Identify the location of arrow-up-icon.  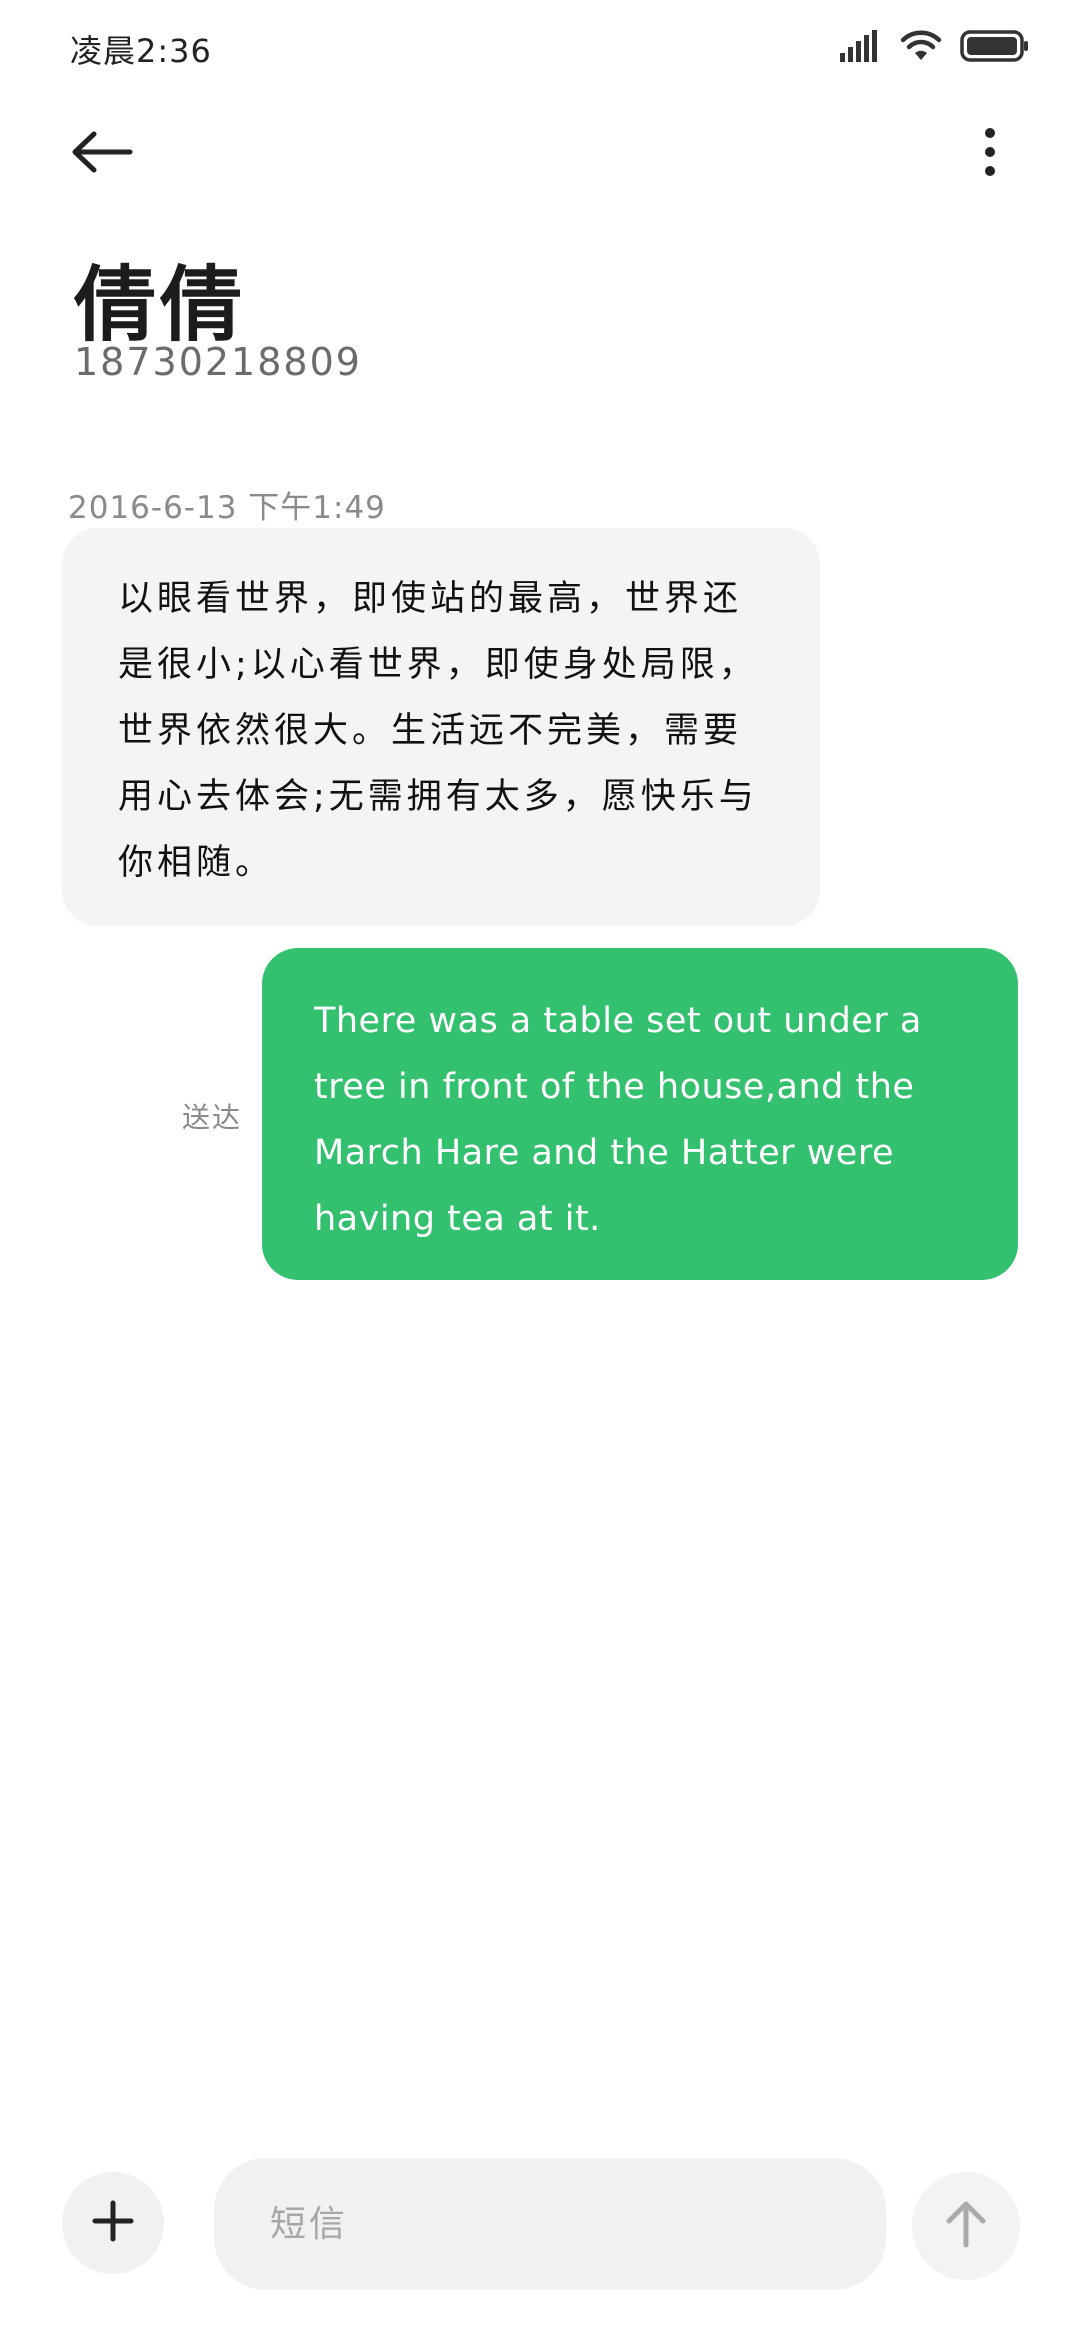
(966, 2226).